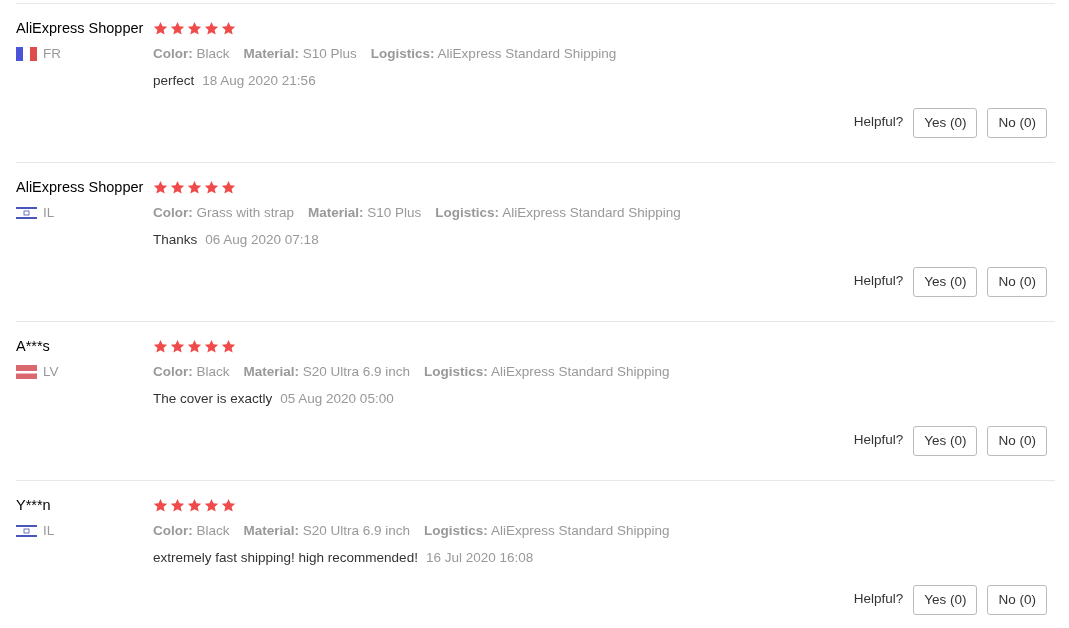 This screenshot has height=628, width=1069. What do you see at coordinates (33, 346) in the screenshot?
I see `reviewer-name: A***s` at bounding box center [33, 346].